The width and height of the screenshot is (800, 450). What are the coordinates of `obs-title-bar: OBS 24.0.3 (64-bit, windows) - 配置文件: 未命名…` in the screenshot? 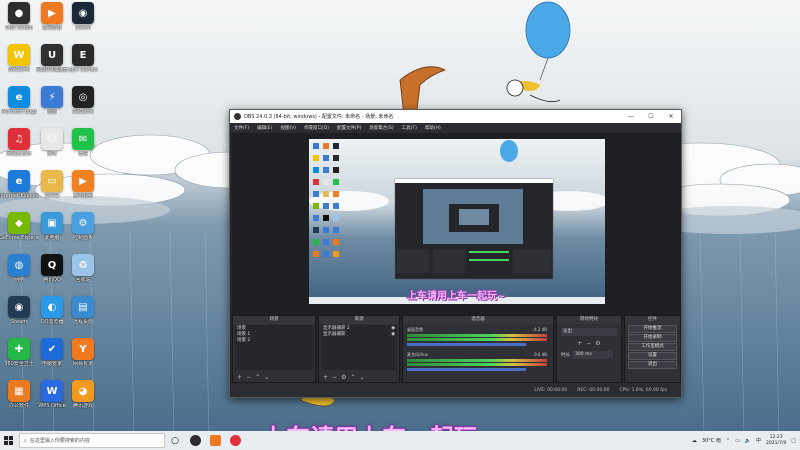 It's located at (455, 116).